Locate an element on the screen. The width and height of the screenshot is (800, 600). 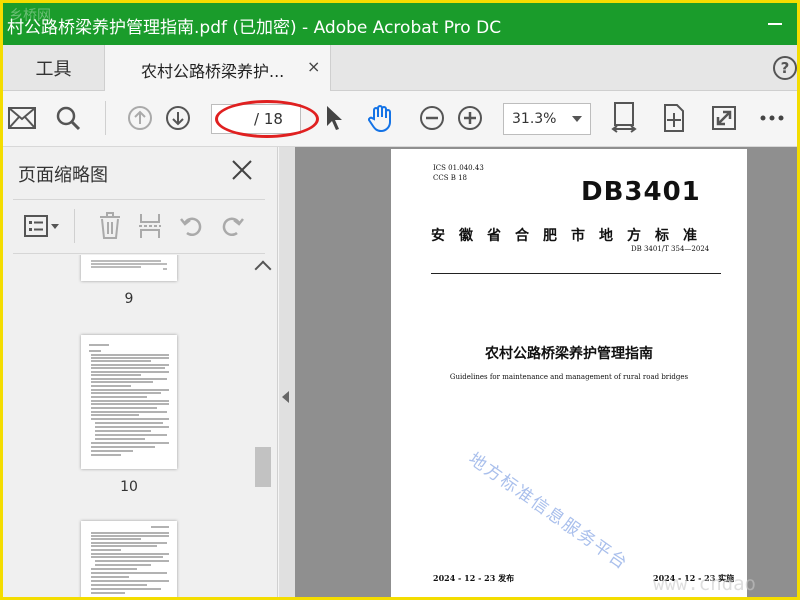
close-pane-icon is located at coordinates (242, 172).